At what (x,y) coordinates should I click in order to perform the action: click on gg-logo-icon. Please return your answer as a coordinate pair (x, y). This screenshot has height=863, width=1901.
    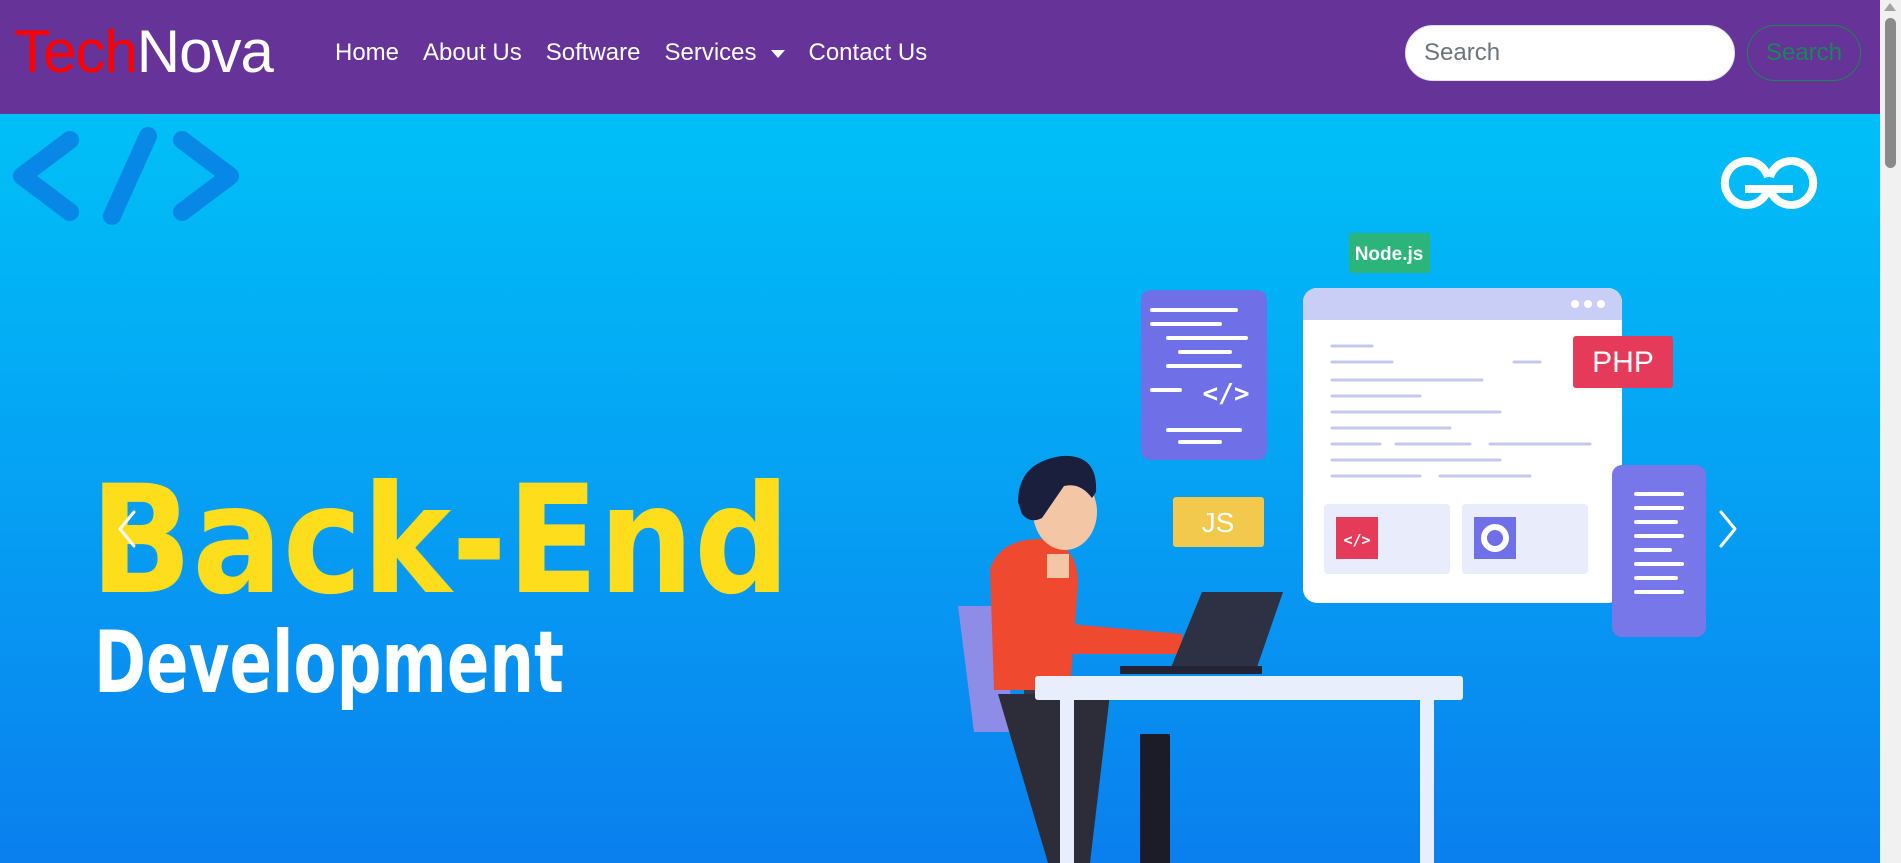
    Looking at the image, I should click on (1769, 183).